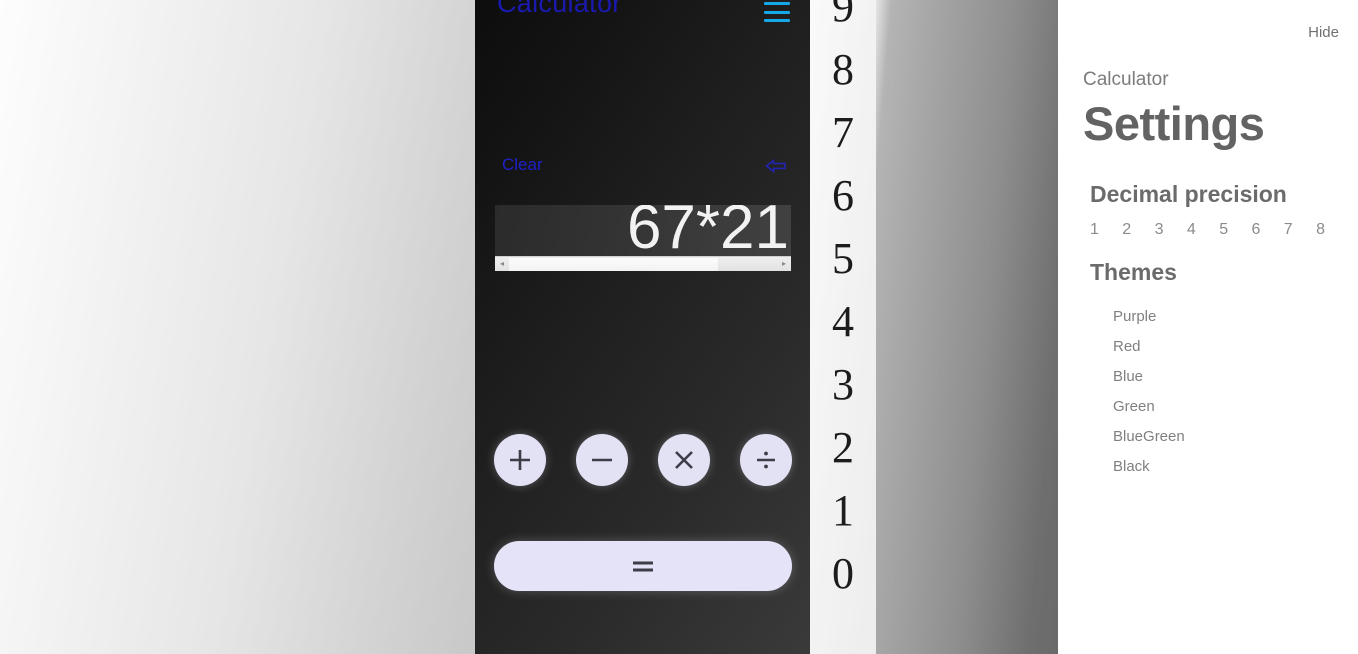 This screenshot has width=1358, height=654. I want to click on digit-option-2: 2, so click(843, 448).